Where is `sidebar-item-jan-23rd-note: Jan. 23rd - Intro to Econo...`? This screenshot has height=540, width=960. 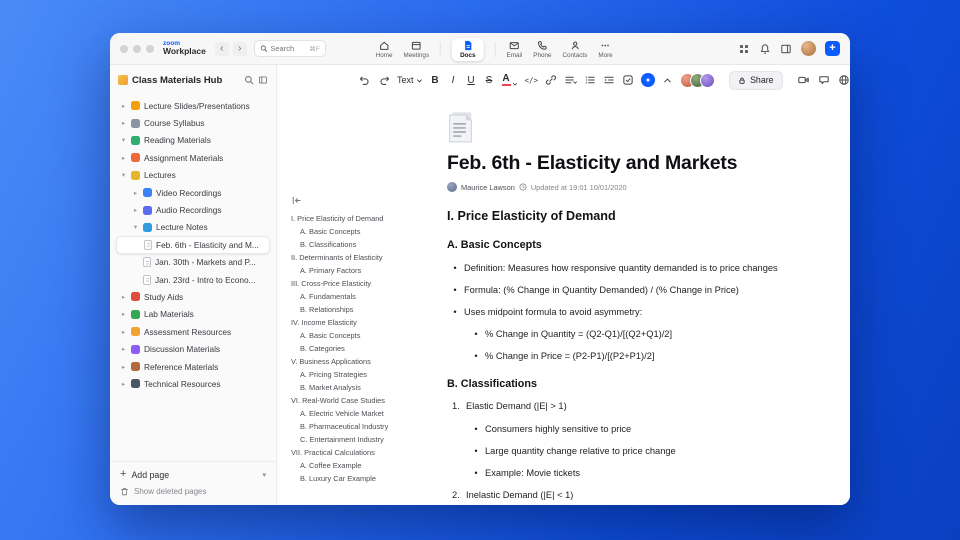 sidebar-item-jan-23rd-note: Jan. 23rd - Intro to Econo... is located at coordinates (193, 279).